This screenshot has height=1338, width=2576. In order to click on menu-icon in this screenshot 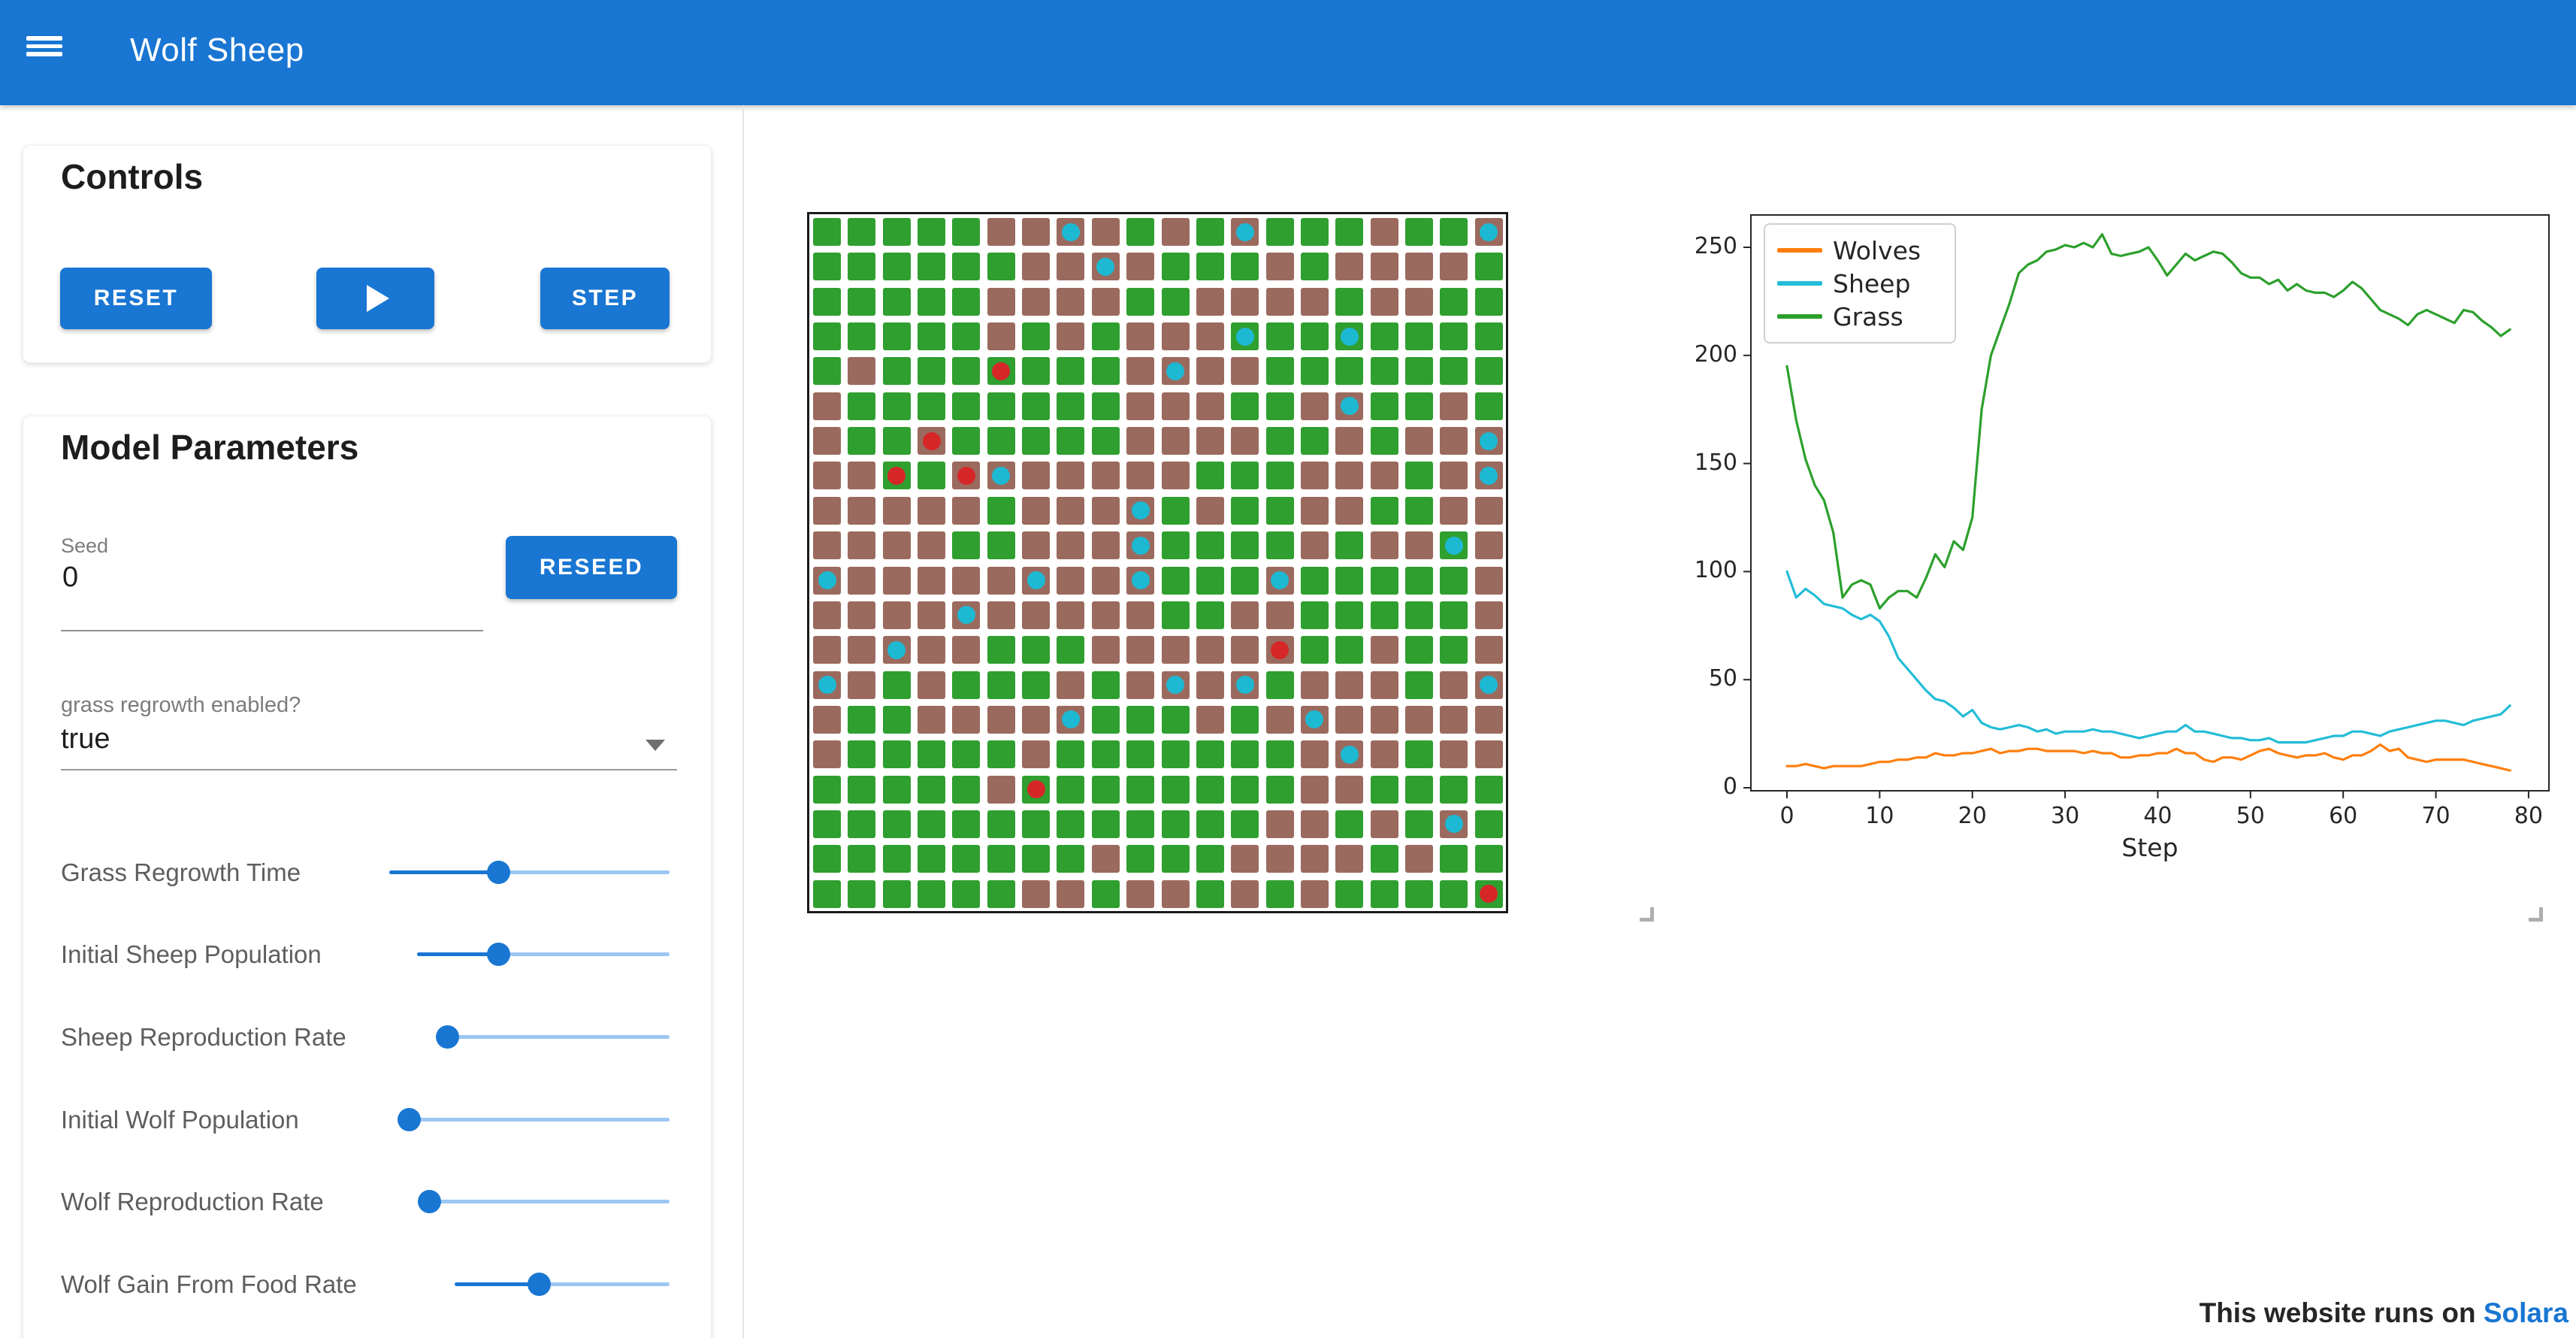, I will do `click(48, 51)`.